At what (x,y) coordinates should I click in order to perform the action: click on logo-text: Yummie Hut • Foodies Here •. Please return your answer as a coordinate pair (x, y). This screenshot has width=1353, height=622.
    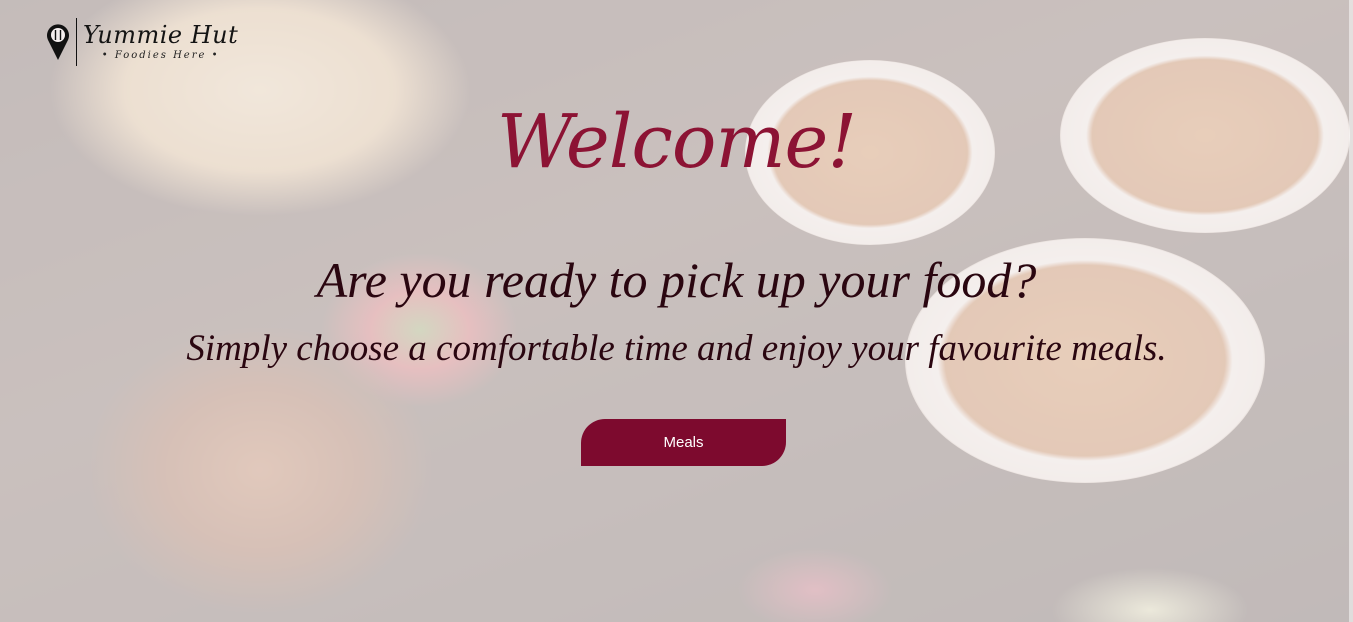
    Looking at the image, I should click on (160, 42).